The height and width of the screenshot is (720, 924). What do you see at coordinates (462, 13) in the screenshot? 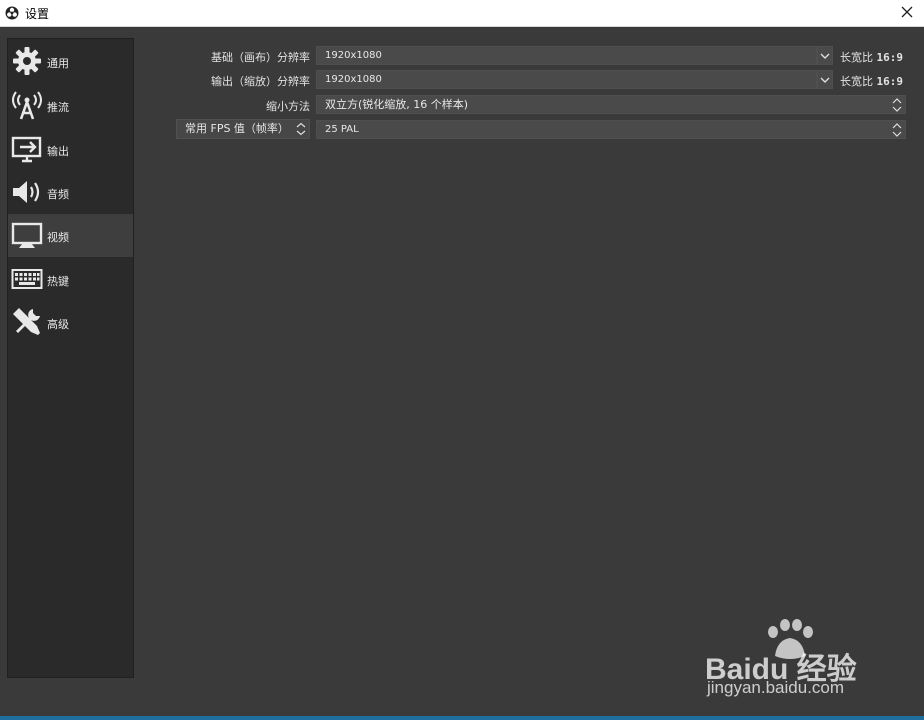
I see `title-bar: 设置` at bounding box center [462, 13].